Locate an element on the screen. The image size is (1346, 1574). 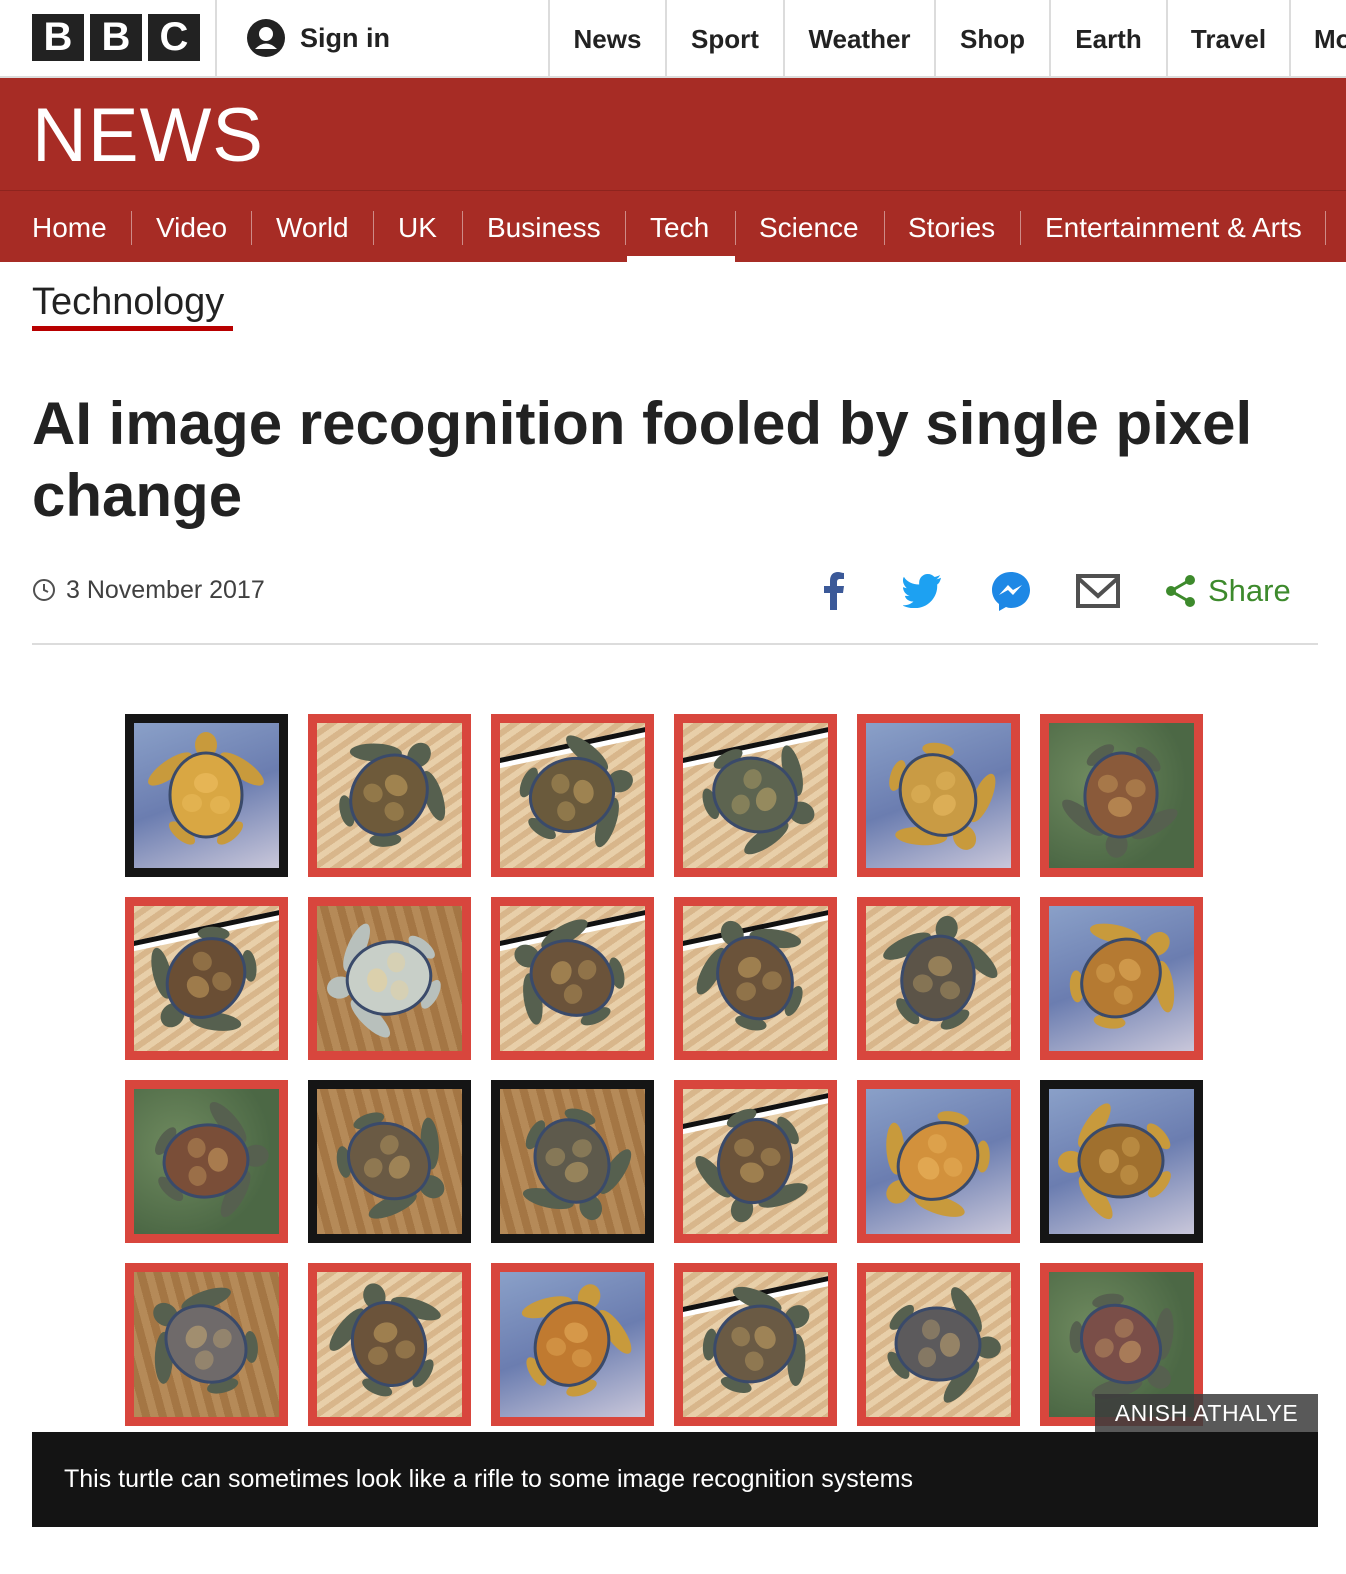
topnav-travel: Travel is located at coordinates (1228, 38).